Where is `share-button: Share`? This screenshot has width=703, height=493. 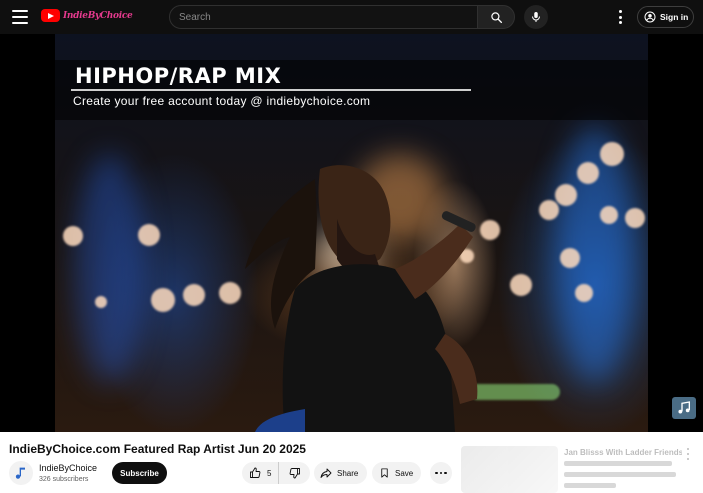 share-button: Share is located at coordinates (340, 473).